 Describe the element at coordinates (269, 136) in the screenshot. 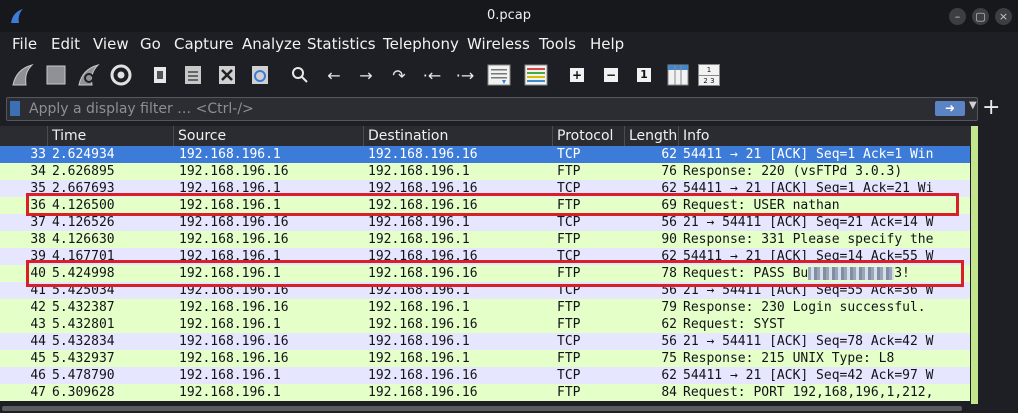

I see `column-header-source: Source` at that location.